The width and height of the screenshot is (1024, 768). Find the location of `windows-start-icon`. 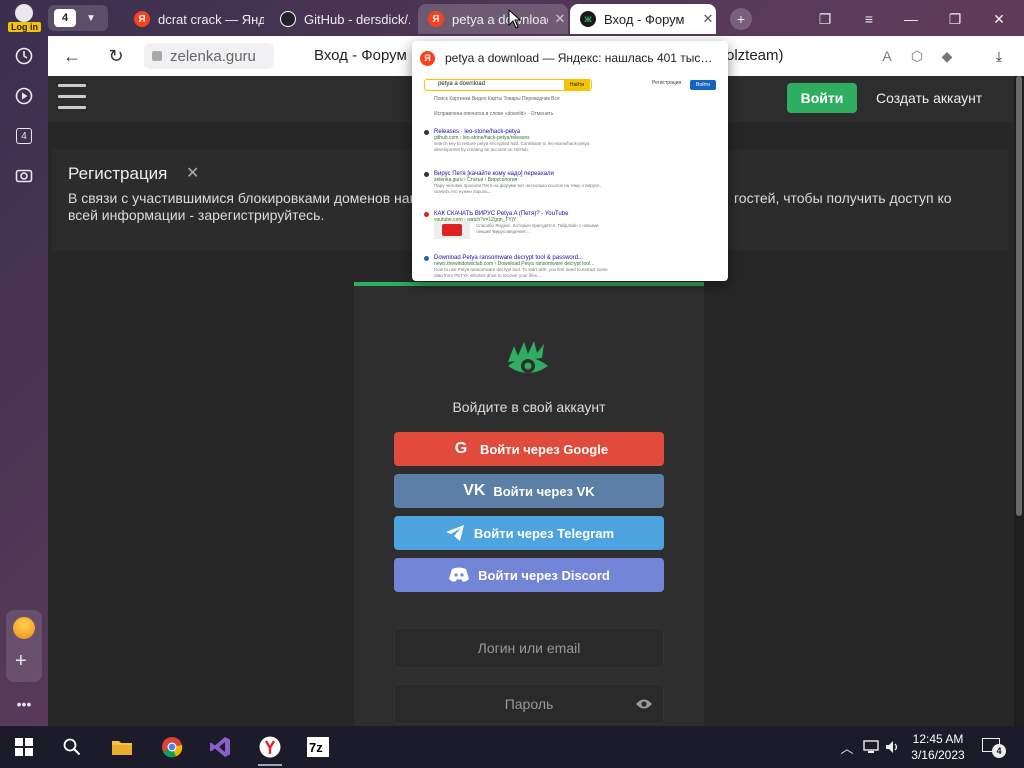

windows-start-icon is located at coordinates (24, 747).